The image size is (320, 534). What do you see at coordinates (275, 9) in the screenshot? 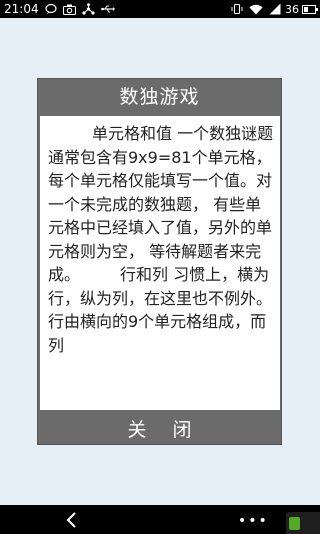
I see `signal-icon` at bounding box center [275, 9].